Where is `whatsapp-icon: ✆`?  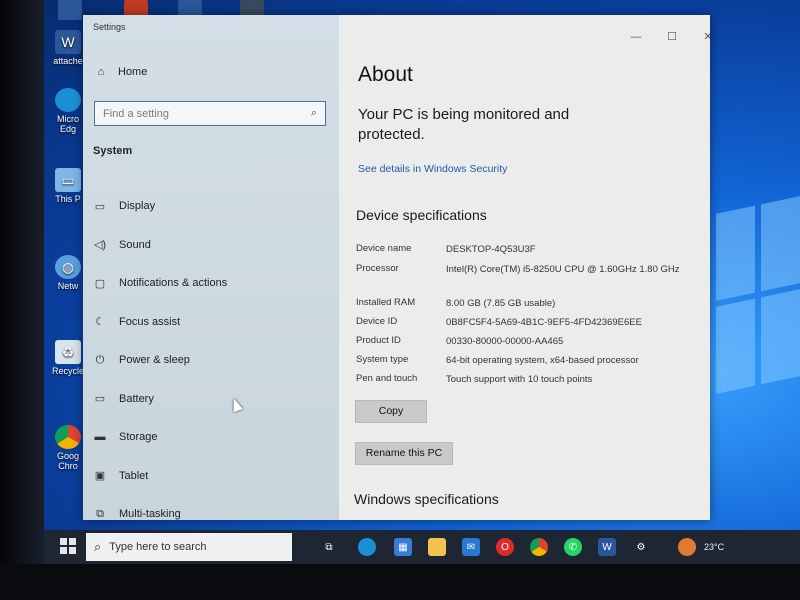
whatsapp-icon: ✆ is located at coordinates (573, 547).